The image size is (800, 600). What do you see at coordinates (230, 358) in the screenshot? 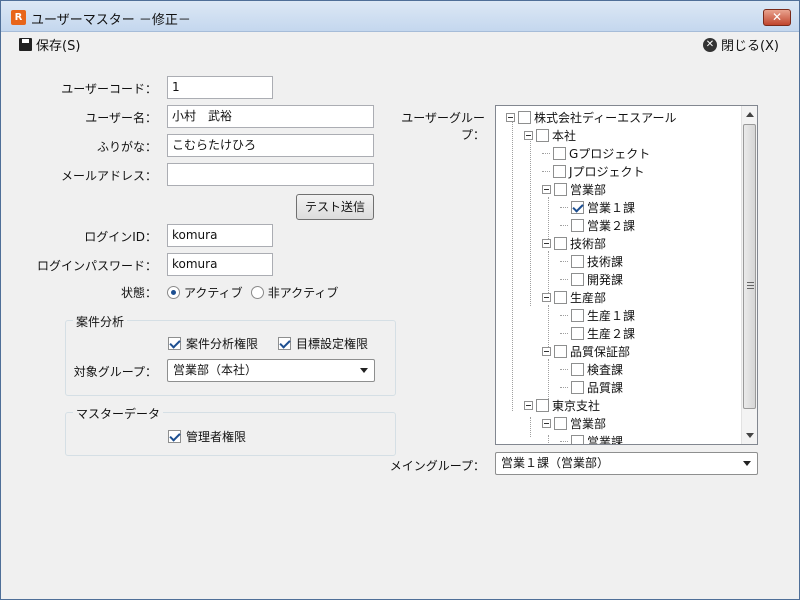
I see `case-analysis-group` at bounding box center [230, 358].